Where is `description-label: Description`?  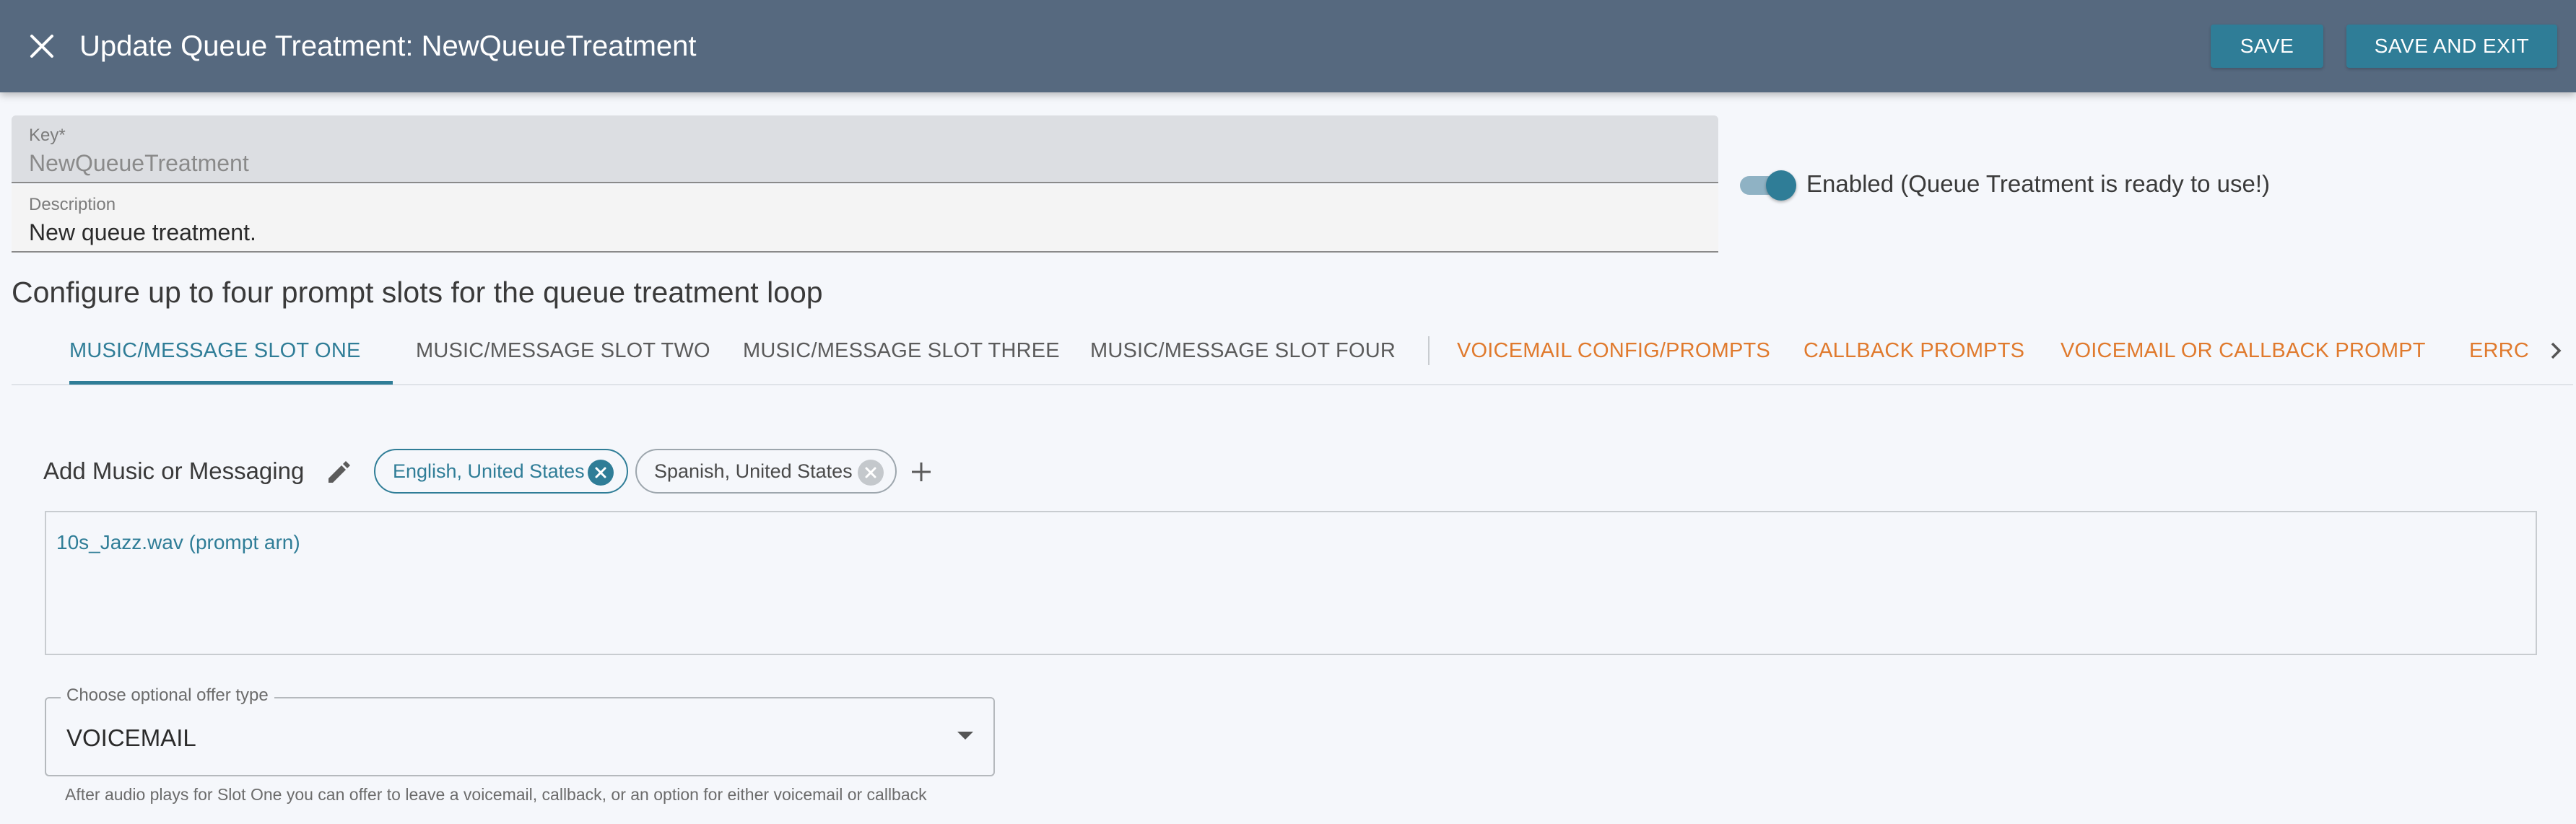 description-label: Description is located at coordinates (72, 204).